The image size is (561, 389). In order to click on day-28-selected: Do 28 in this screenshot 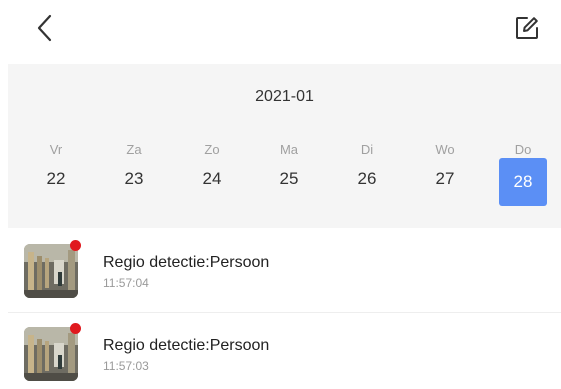, I will do `click(523, 174)`.